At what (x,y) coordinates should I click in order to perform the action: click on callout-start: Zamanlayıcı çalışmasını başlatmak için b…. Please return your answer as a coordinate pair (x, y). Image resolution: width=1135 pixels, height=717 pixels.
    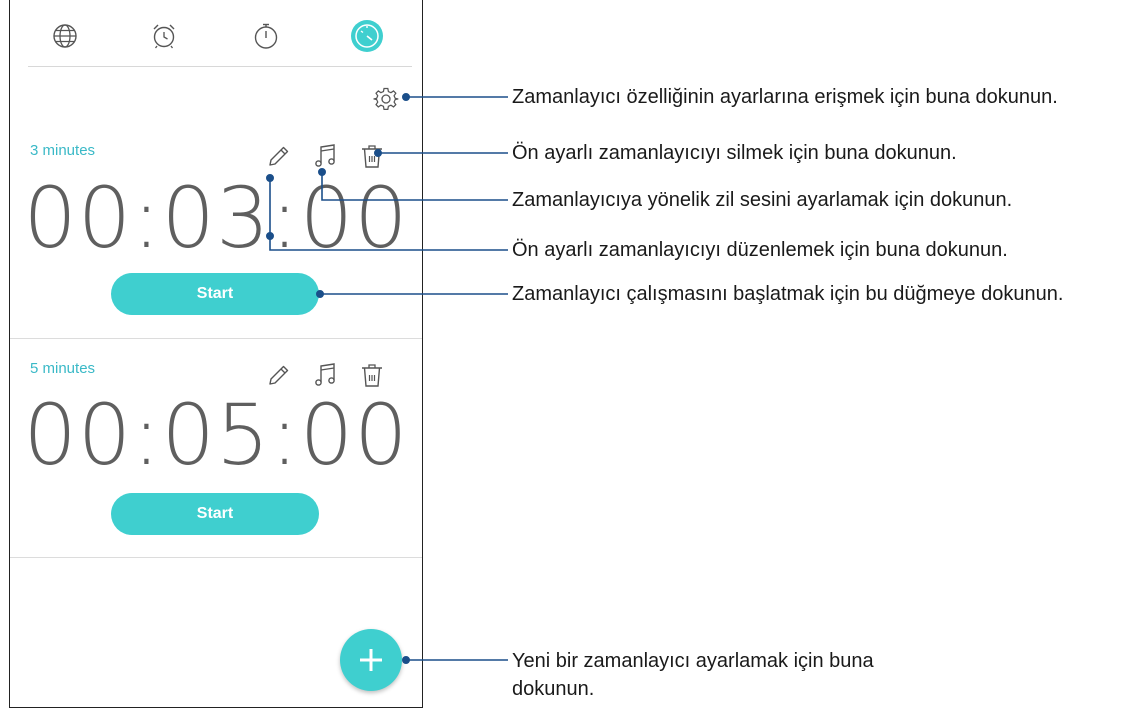
    Looking at the image, I should click on (788, 294).